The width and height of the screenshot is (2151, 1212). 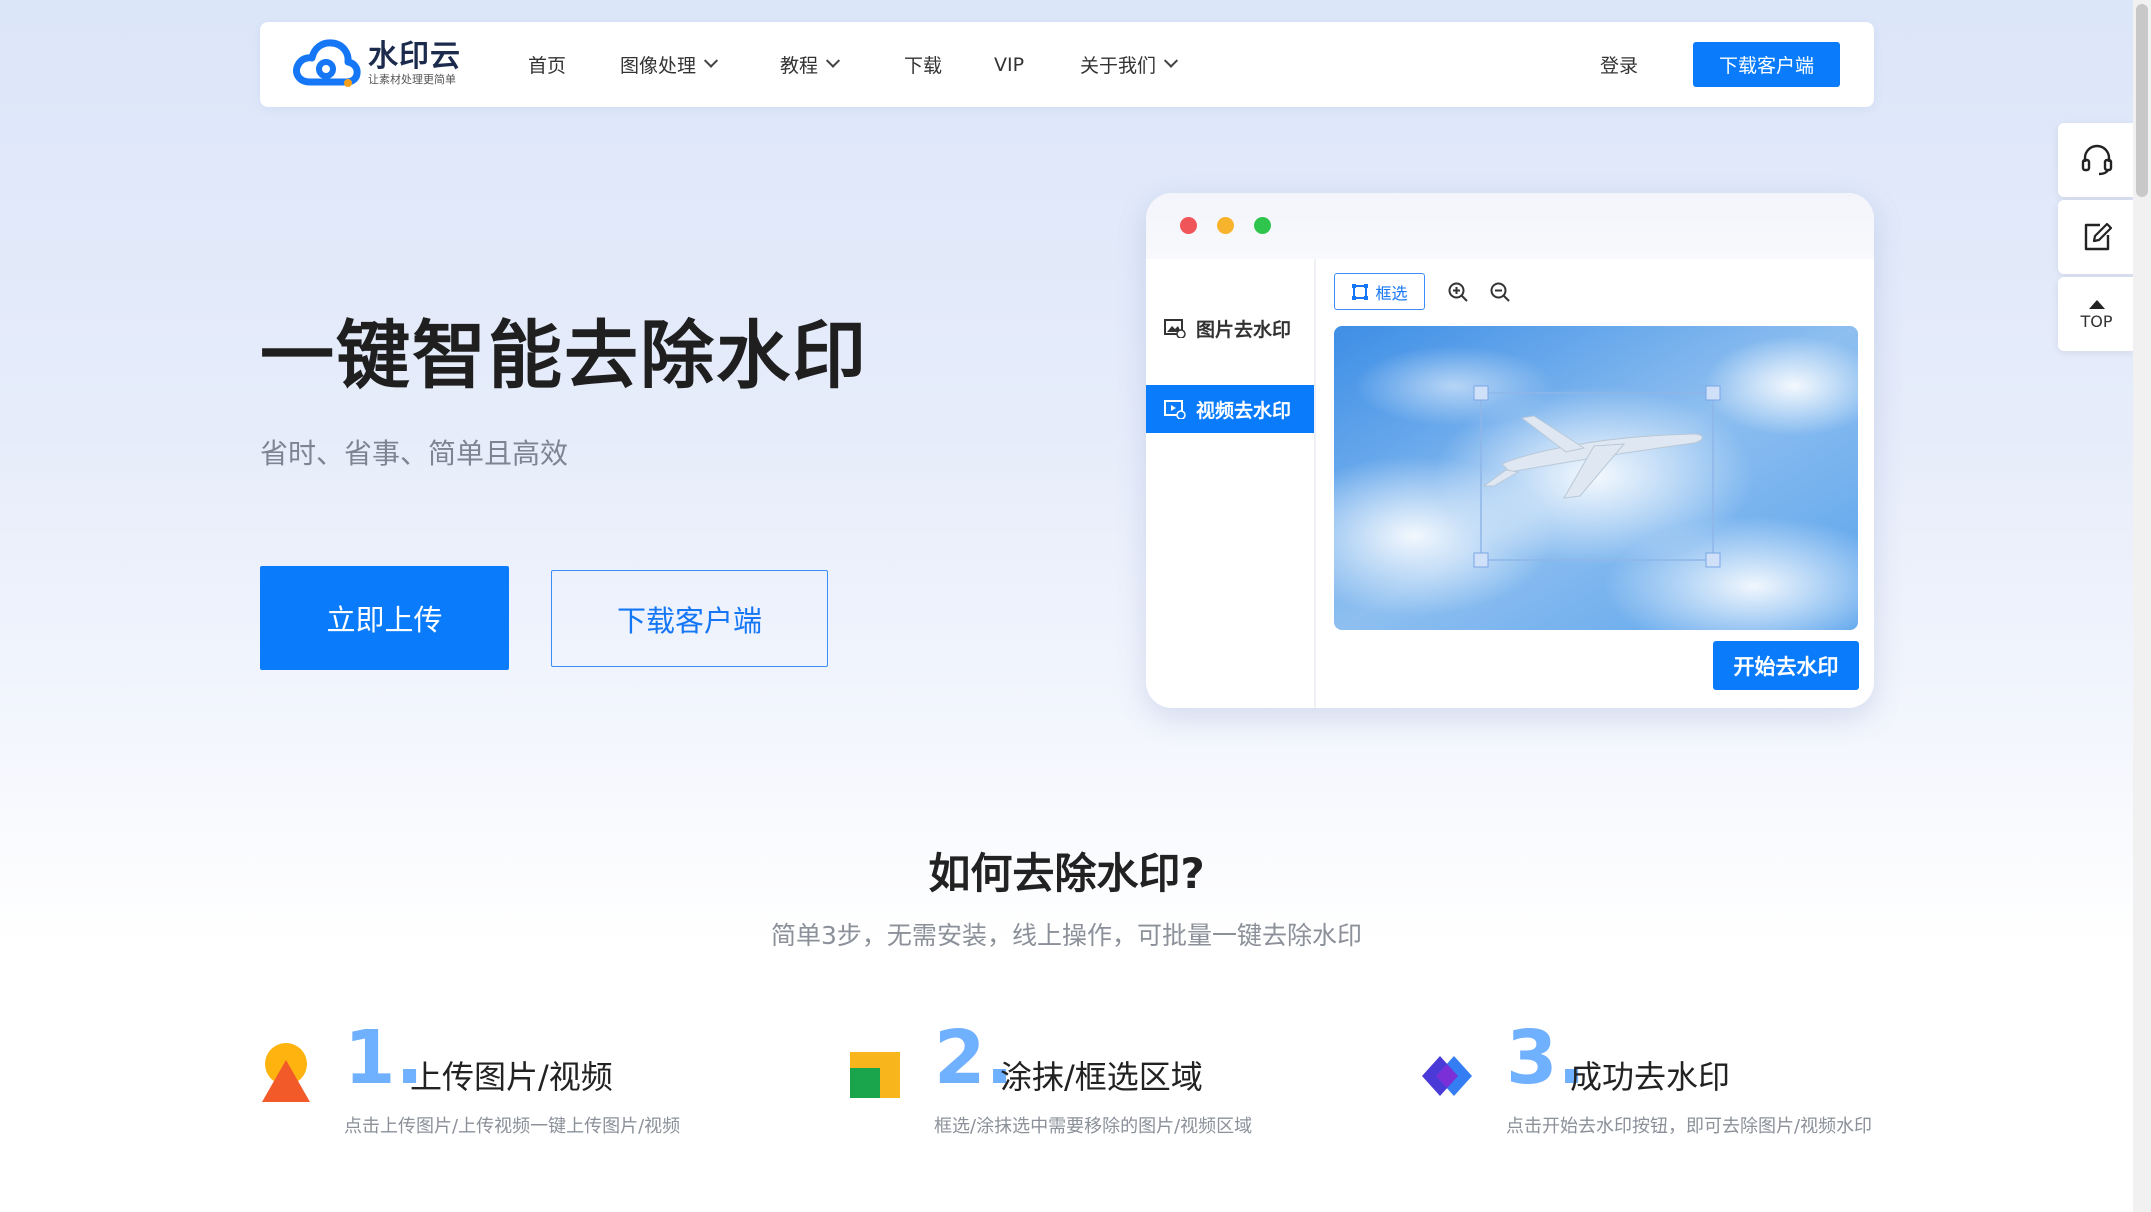 What do you see at coordinates (1262, 225) in the screenshot?
I see `maximize-dot` at bounding box center [1262, 225].